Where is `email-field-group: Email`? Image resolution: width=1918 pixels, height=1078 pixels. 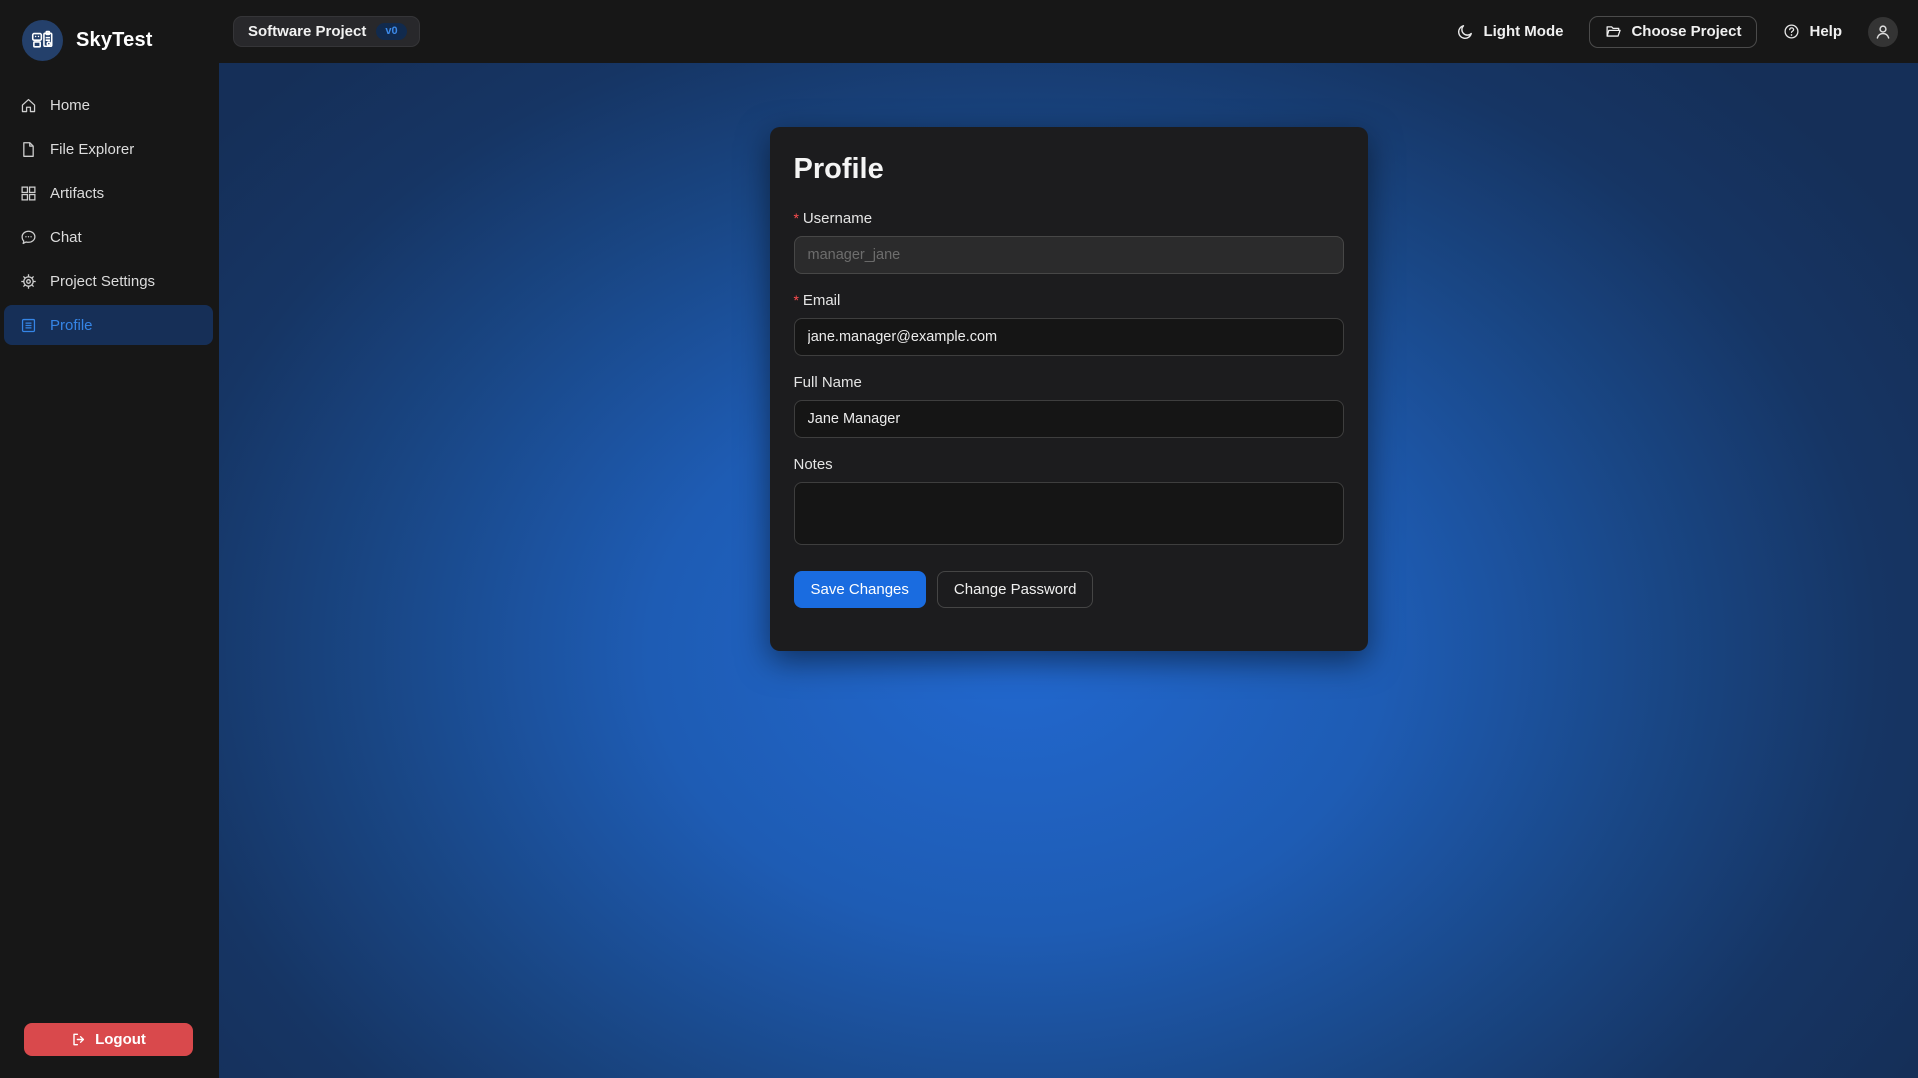 email-field-group: Email is located at coordinates (1068, 324).